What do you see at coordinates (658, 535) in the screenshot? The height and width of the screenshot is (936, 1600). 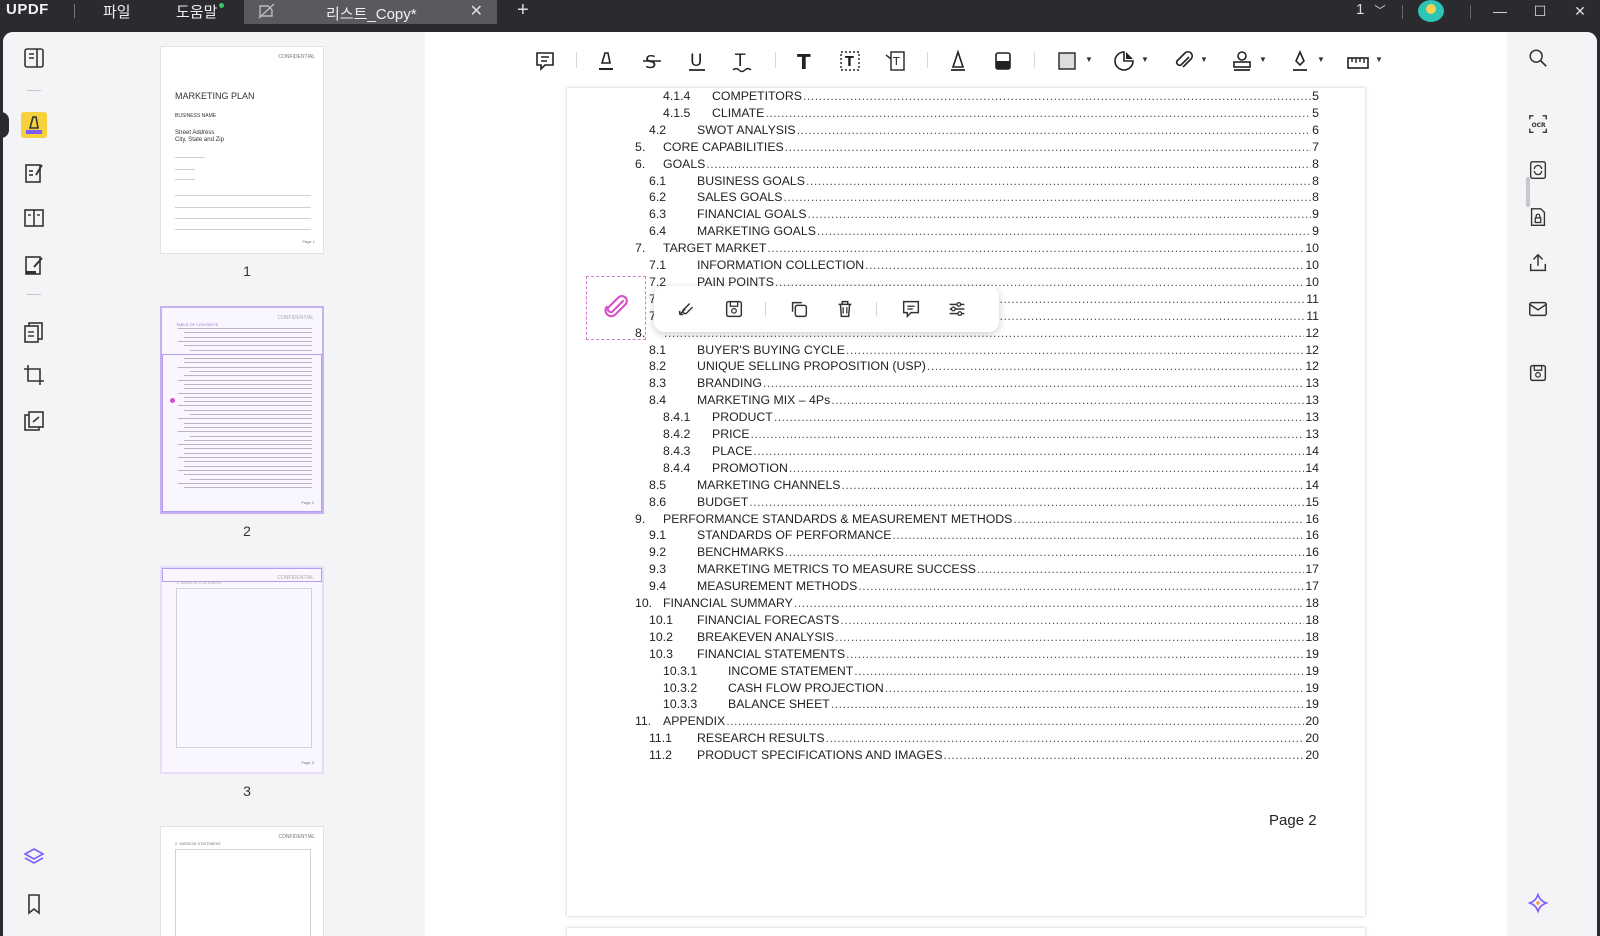 I see `toc-entry-number: 9.1` at bounding box center [658, 535].